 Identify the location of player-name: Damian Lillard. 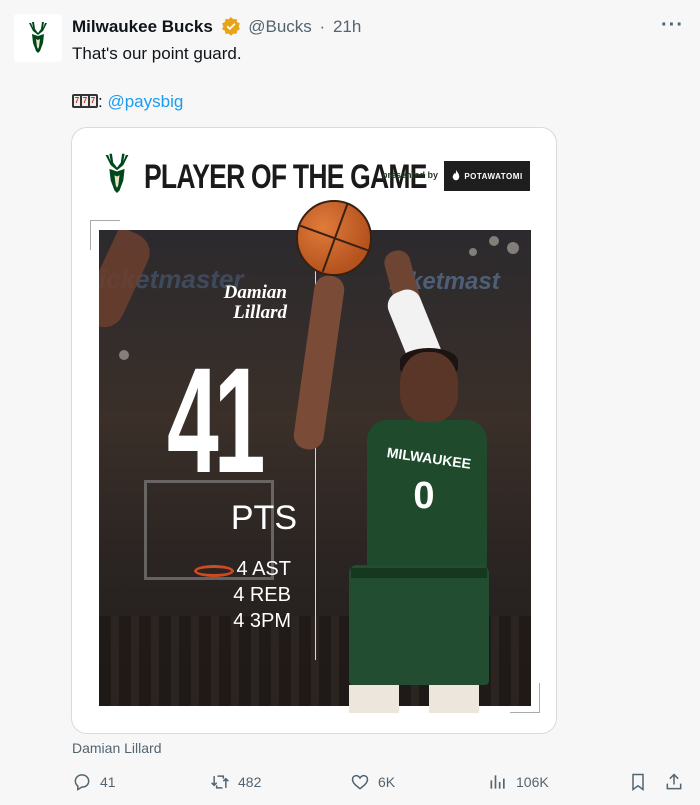
(223, 303).